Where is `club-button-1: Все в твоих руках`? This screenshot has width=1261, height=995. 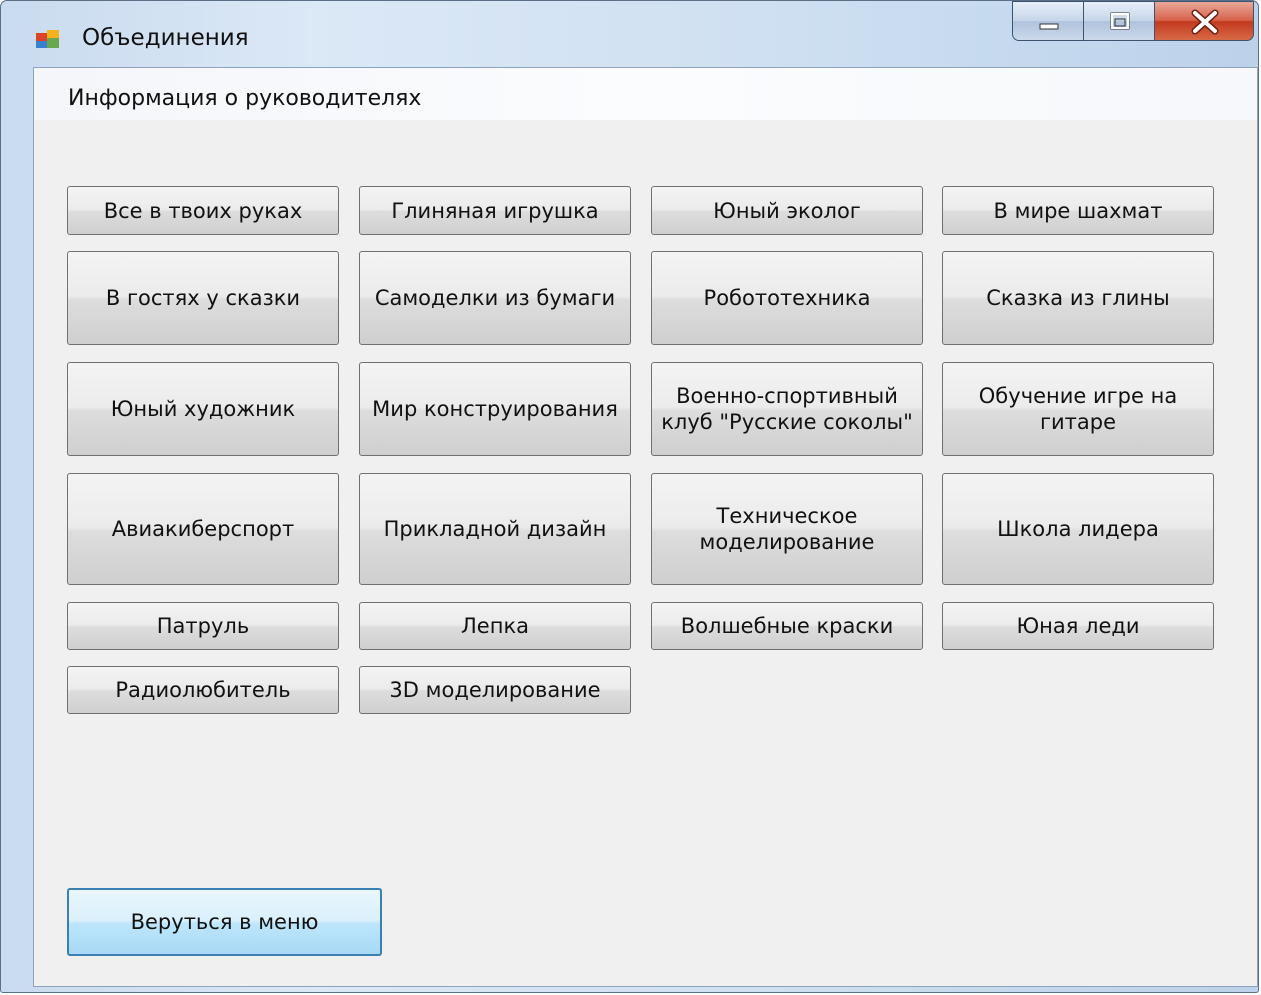 club-button-1: Все в твоих руках is located at coordinates (203, 210).